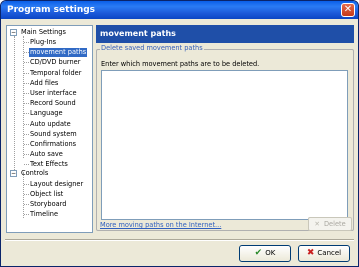  I want to click on tree-item-label: Temporal folder, so click(56, 72).